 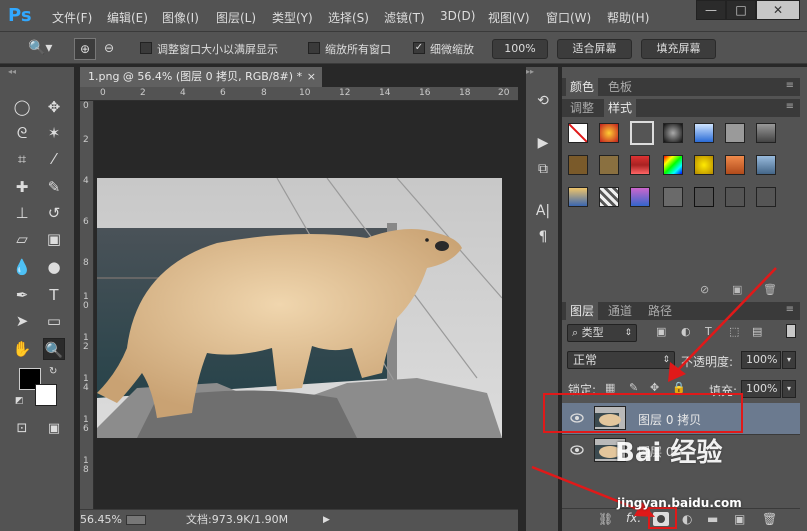 I want to click on menu-image: 图像(I), so click(x=180, y=17).